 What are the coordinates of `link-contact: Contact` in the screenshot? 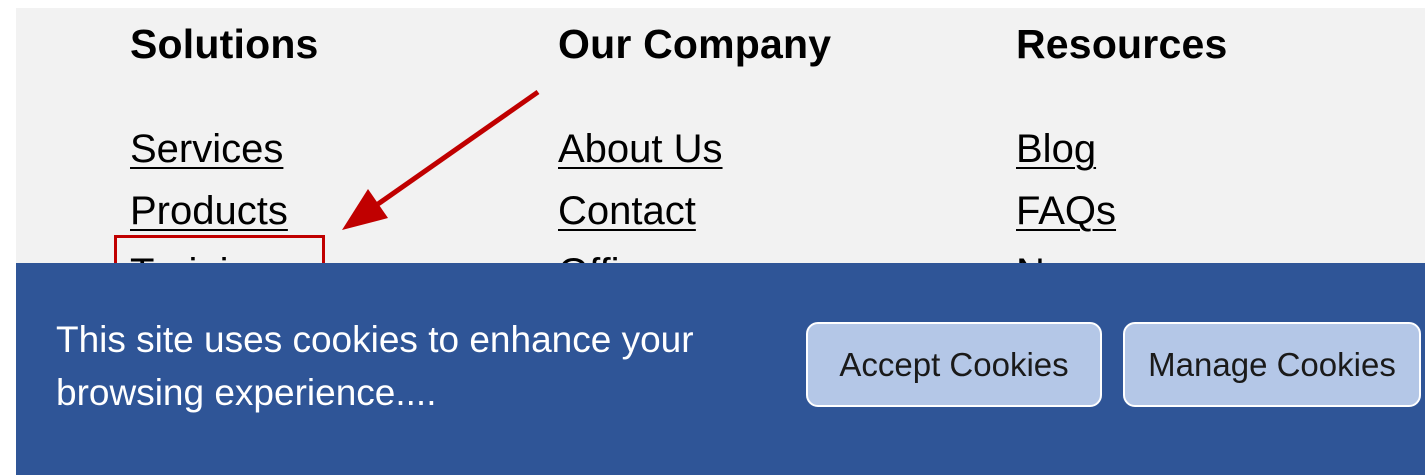 It's located at (627, 211).